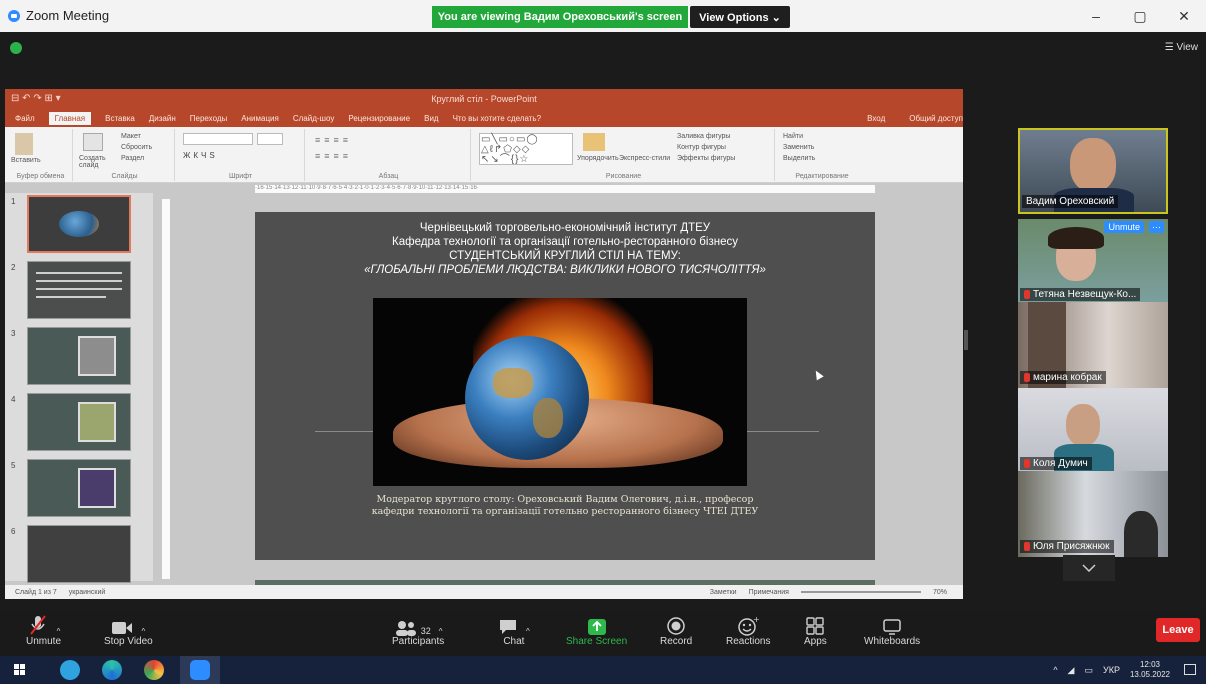  I want to click on ppt-tell-me: Что вы хотите сделать?, so click(497, 118).